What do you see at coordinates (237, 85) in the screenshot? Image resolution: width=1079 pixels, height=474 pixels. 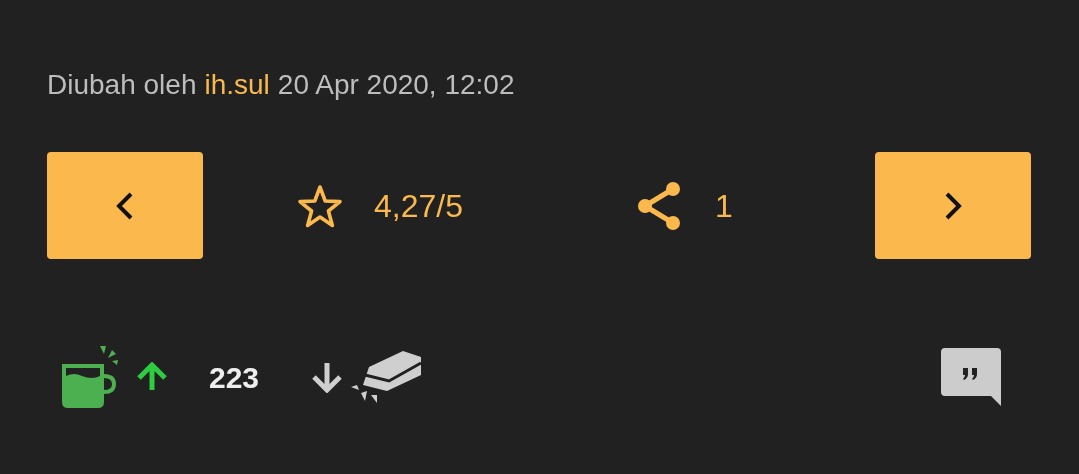 I see `user-link: ih.sul` at bounding box center [237, 85].